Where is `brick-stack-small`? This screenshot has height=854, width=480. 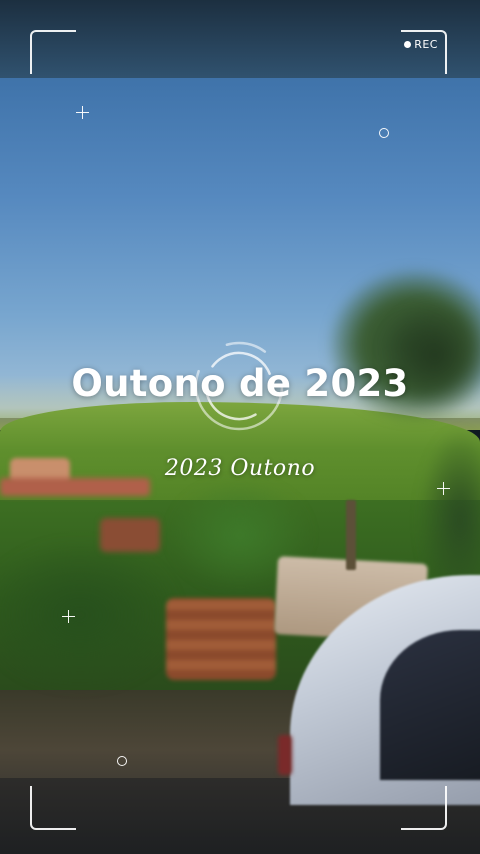
brick-stack-small is located at coordinates (130, 535).